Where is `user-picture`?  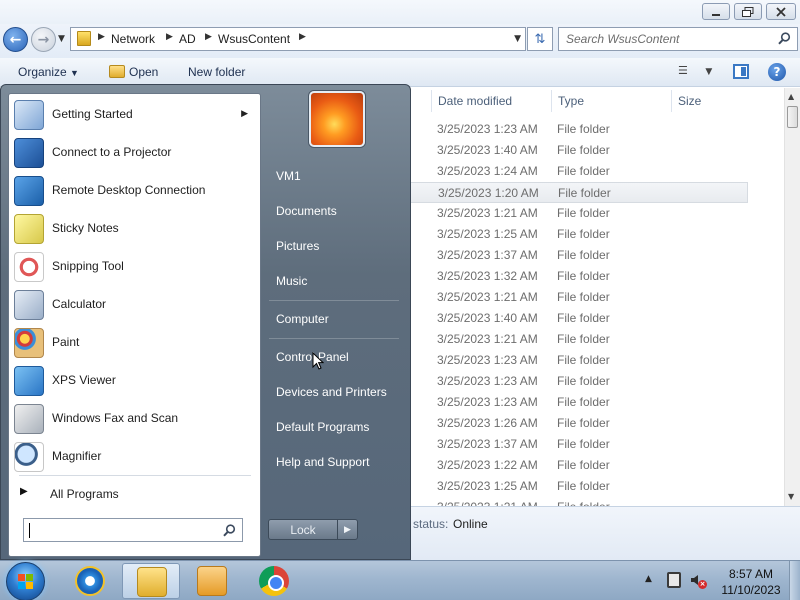 user-picture is located at coordinates (337, 119).